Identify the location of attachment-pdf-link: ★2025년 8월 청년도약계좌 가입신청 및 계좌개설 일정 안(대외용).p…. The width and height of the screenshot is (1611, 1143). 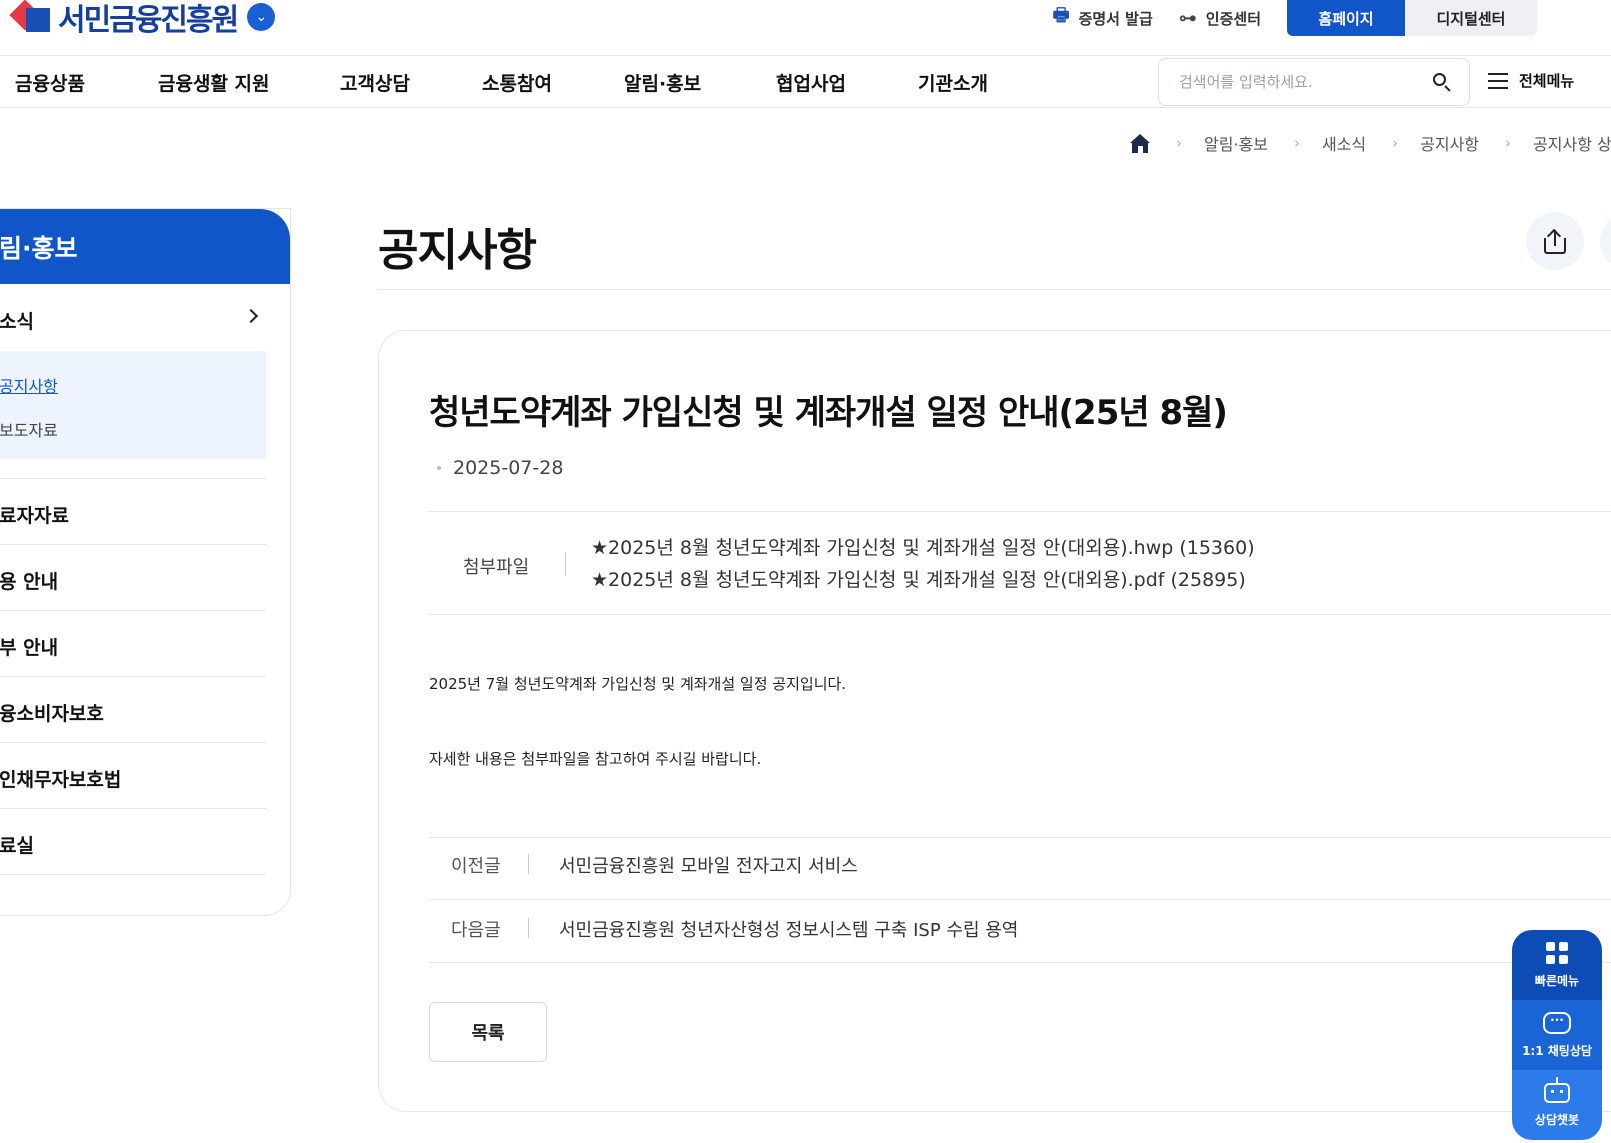
(918, 578).